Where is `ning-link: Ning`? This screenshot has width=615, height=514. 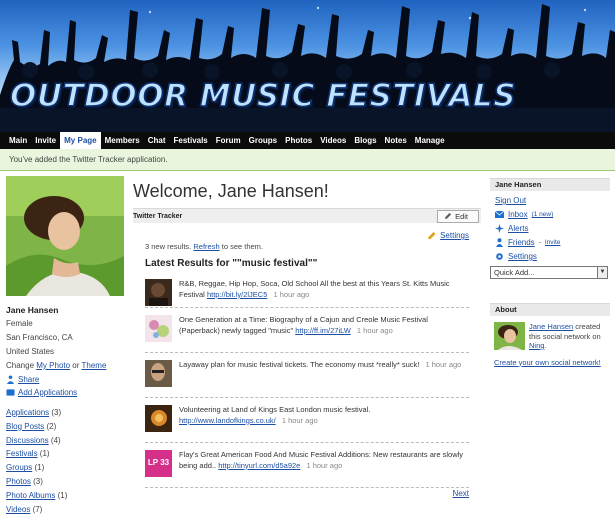 ning-link: Ning is located at coordinates (536, 345).